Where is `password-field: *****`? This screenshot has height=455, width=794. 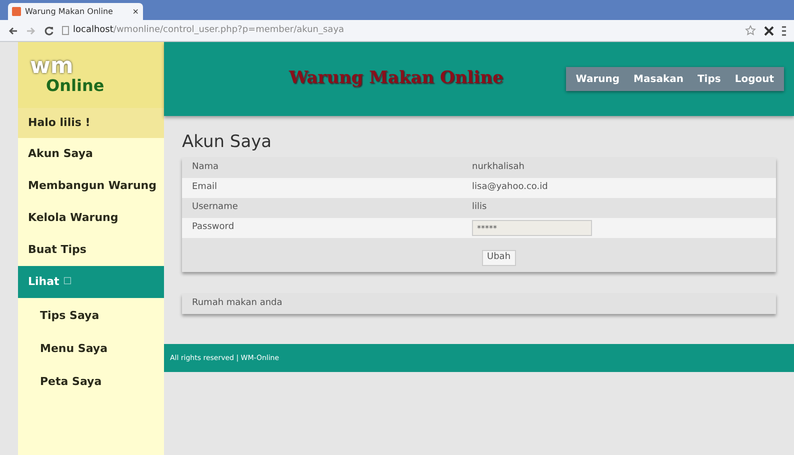 password-field: ***** is located at coordinates (532, 228).